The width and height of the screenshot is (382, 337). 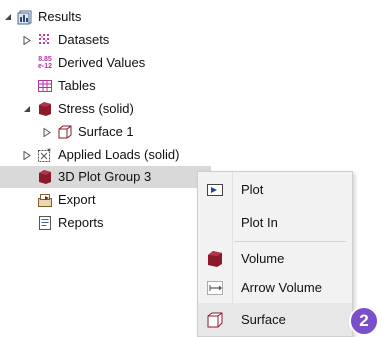 What do you see at coordinates (215, 288) in the screenshot?
I see `arrow-volume-icon` at bounding box center [215, 288].